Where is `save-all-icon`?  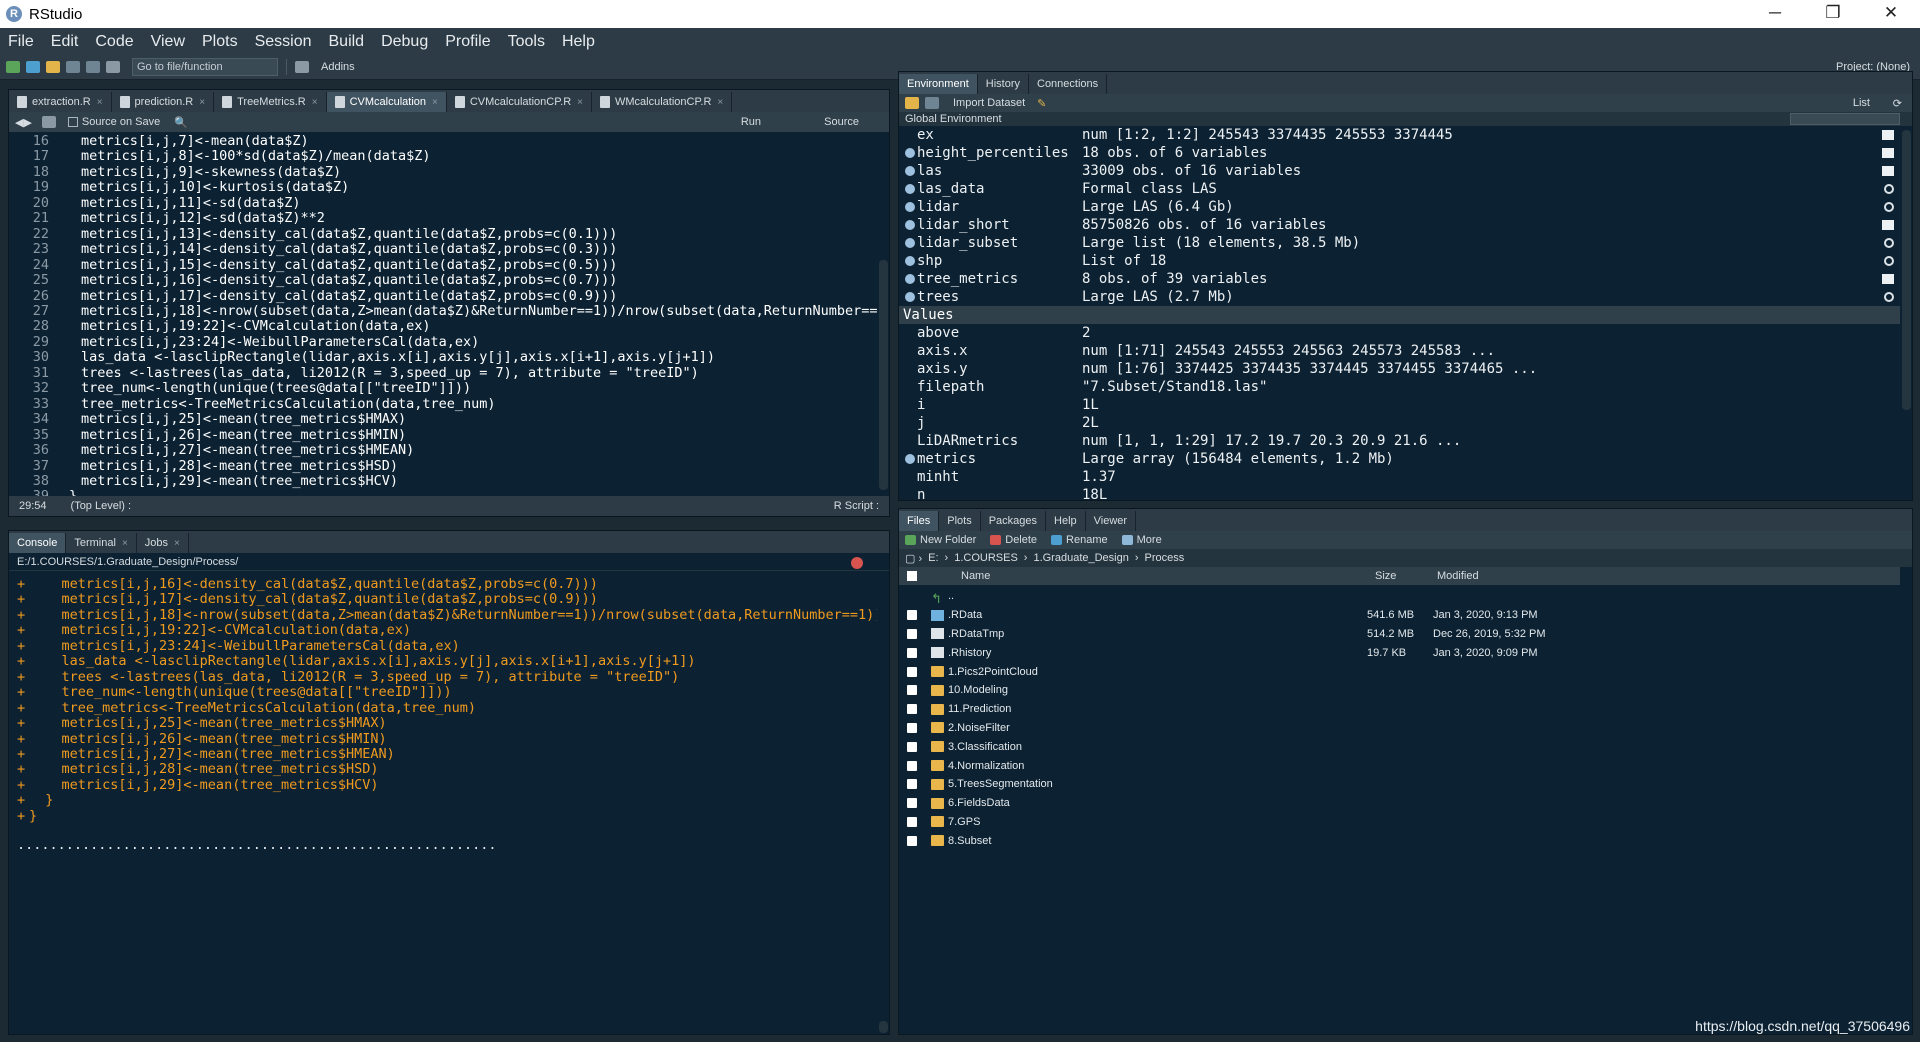 save-all-icon is located at coordinates (93, 67).